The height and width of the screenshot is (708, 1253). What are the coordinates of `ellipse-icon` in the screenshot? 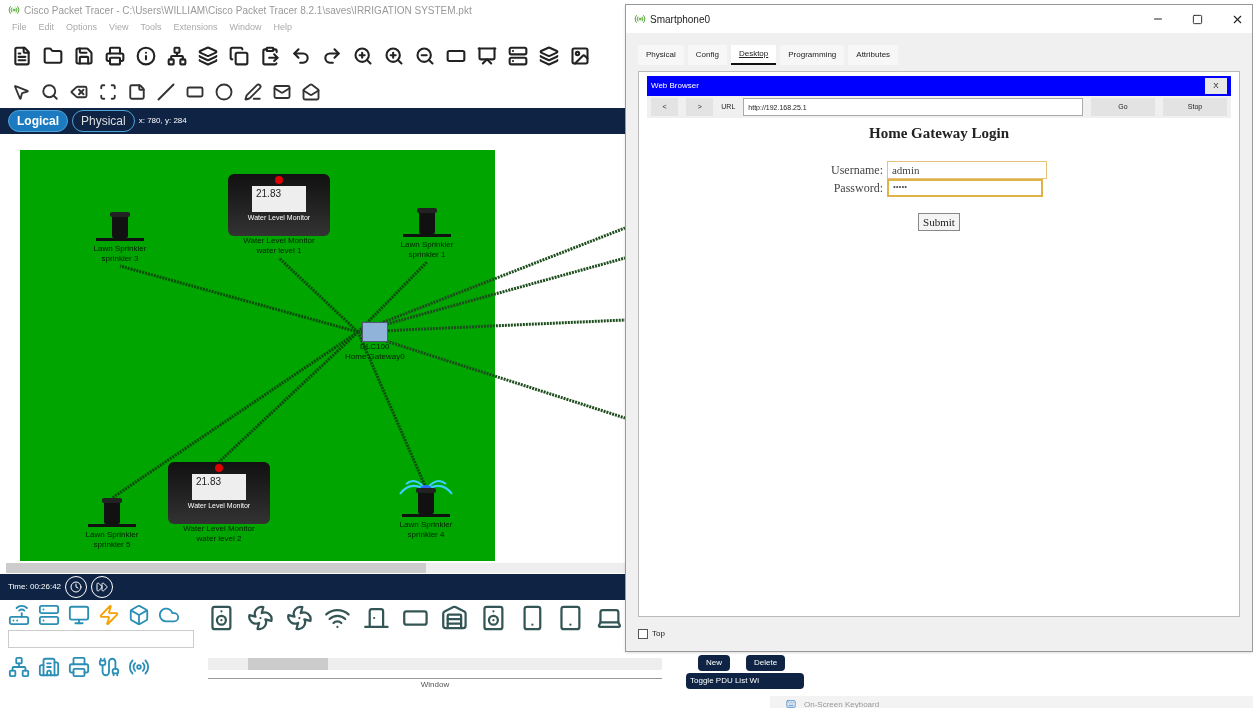 It's located at (224, 92).